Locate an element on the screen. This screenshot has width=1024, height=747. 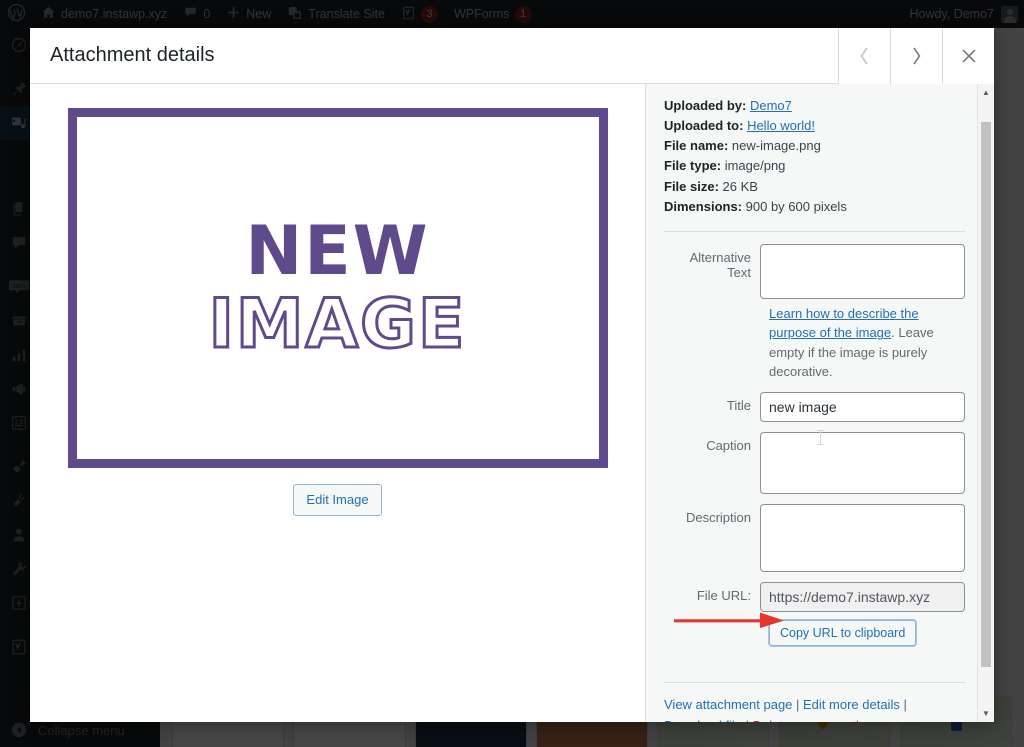
meta-file-type-label: File type: is located at coordinates (693, 166).